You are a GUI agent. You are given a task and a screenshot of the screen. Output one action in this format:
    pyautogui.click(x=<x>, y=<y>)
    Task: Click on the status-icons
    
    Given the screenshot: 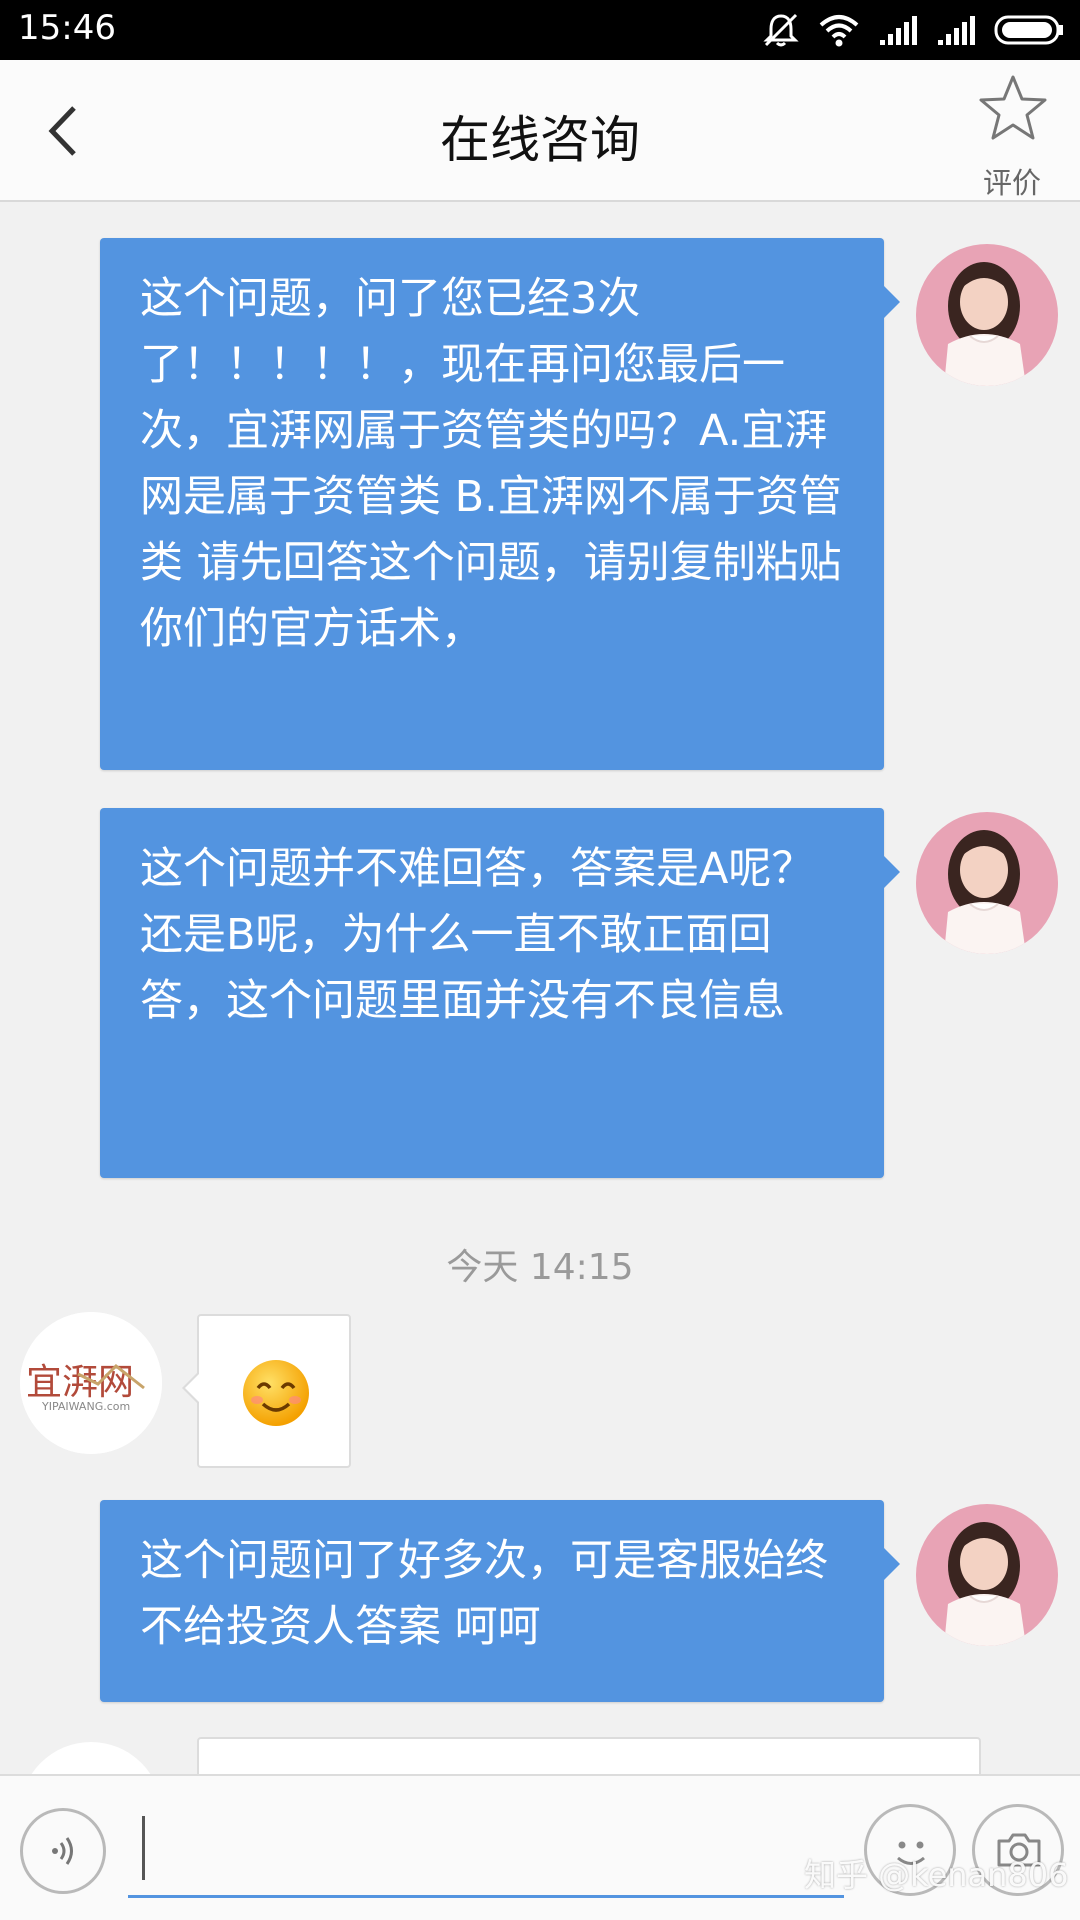 What is the action you would take?
    pyautogui.click(x=914, y=30)
    